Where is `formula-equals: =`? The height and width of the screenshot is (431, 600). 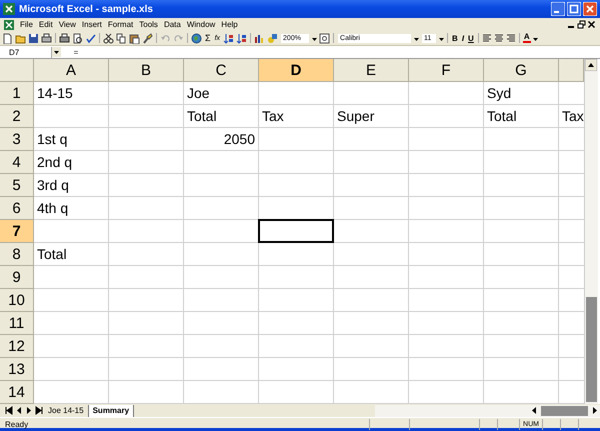
formula-equals: = is located at coordinates (76, 52).